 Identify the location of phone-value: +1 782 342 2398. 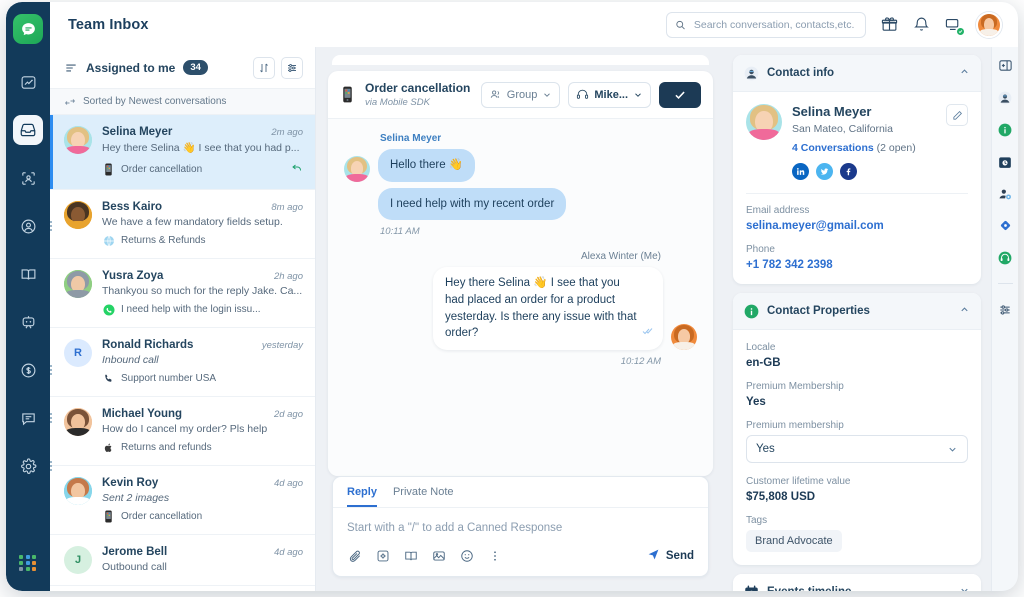
(857, 265).